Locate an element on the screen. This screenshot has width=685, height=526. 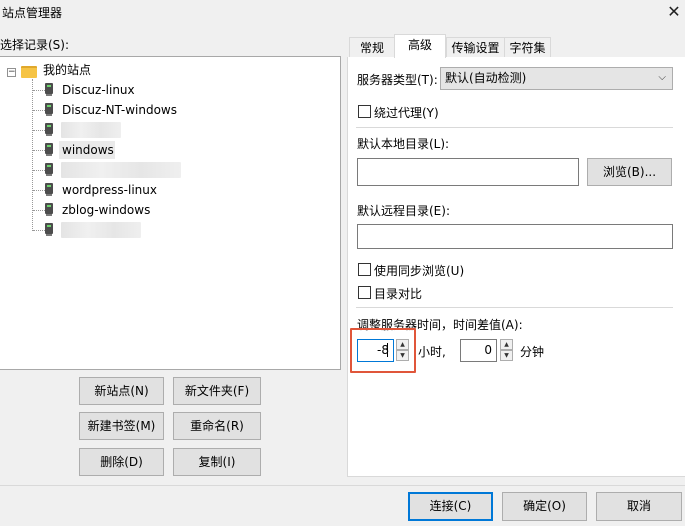
tree-root-label: 我的站点 is located at coordinates (67, 70).